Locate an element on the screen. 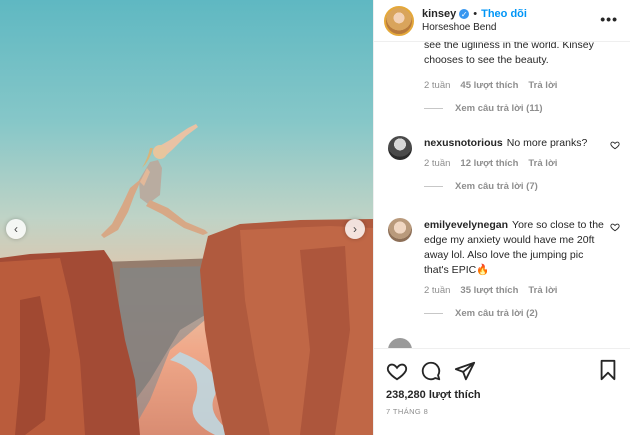 The image size is (630, 435). action-bar is located at coordinates (502, 371).